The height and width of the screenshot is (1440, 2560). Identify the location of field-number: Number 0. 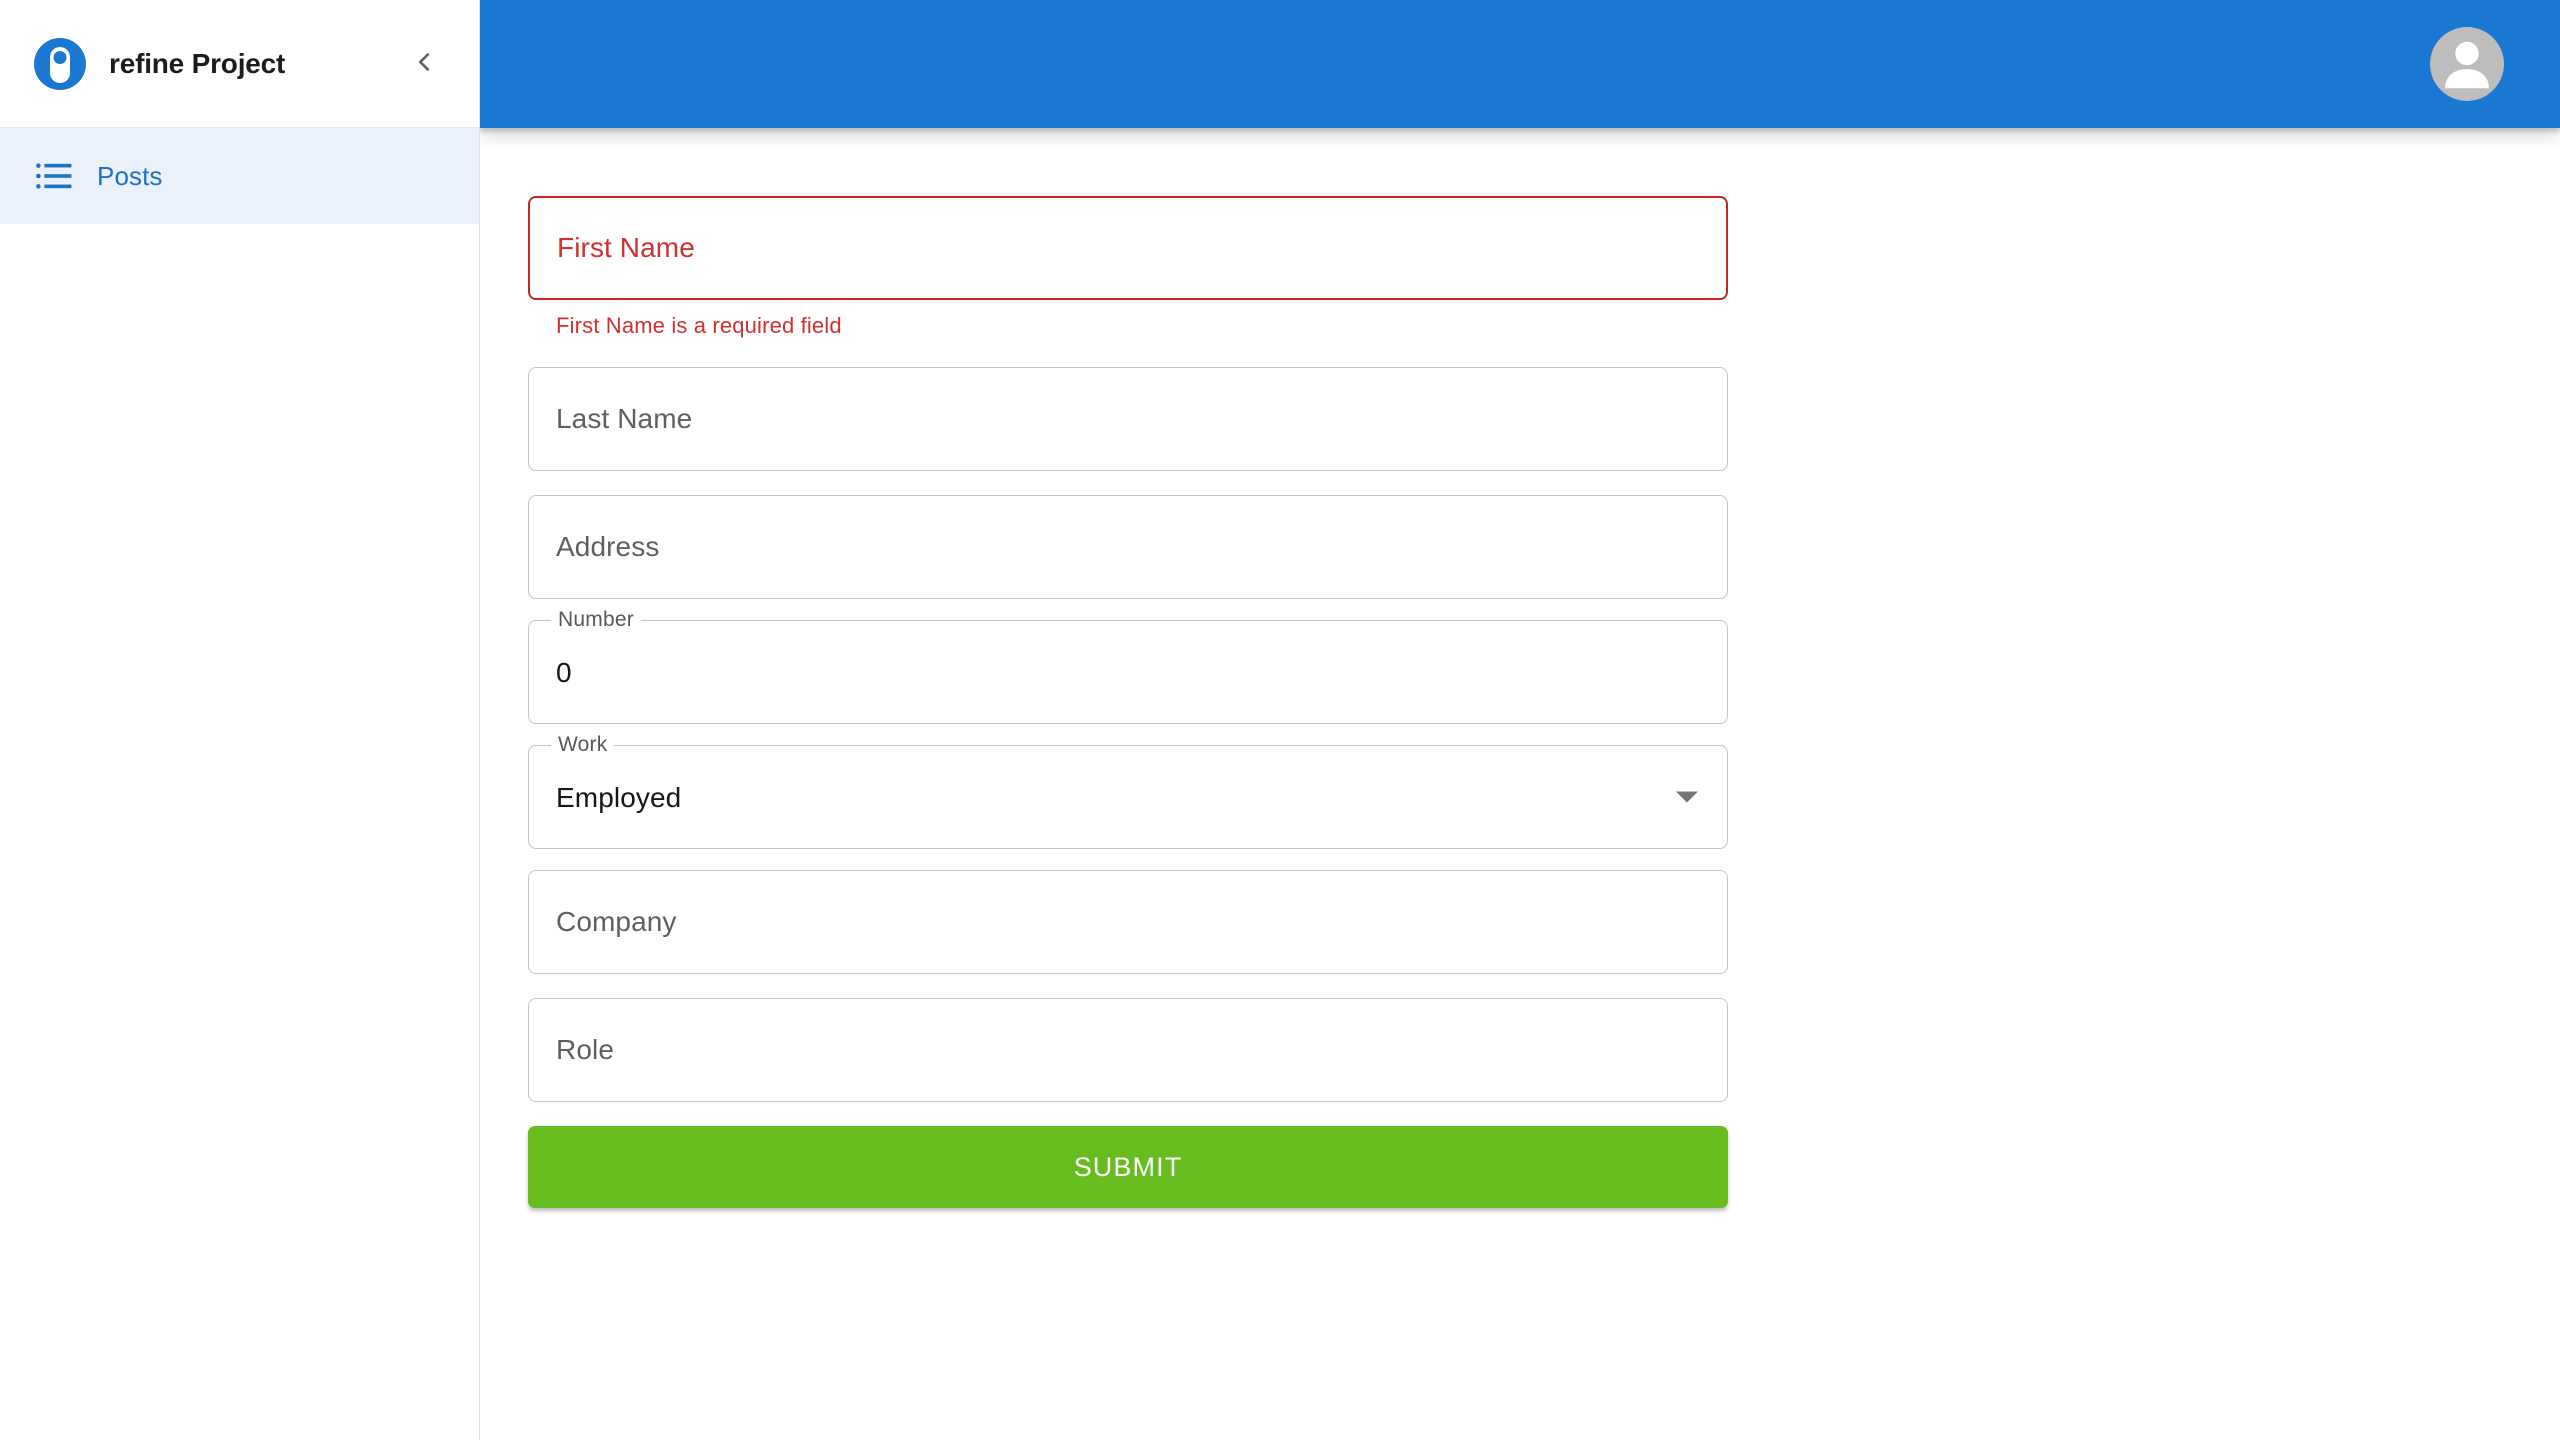
(1128, 666).